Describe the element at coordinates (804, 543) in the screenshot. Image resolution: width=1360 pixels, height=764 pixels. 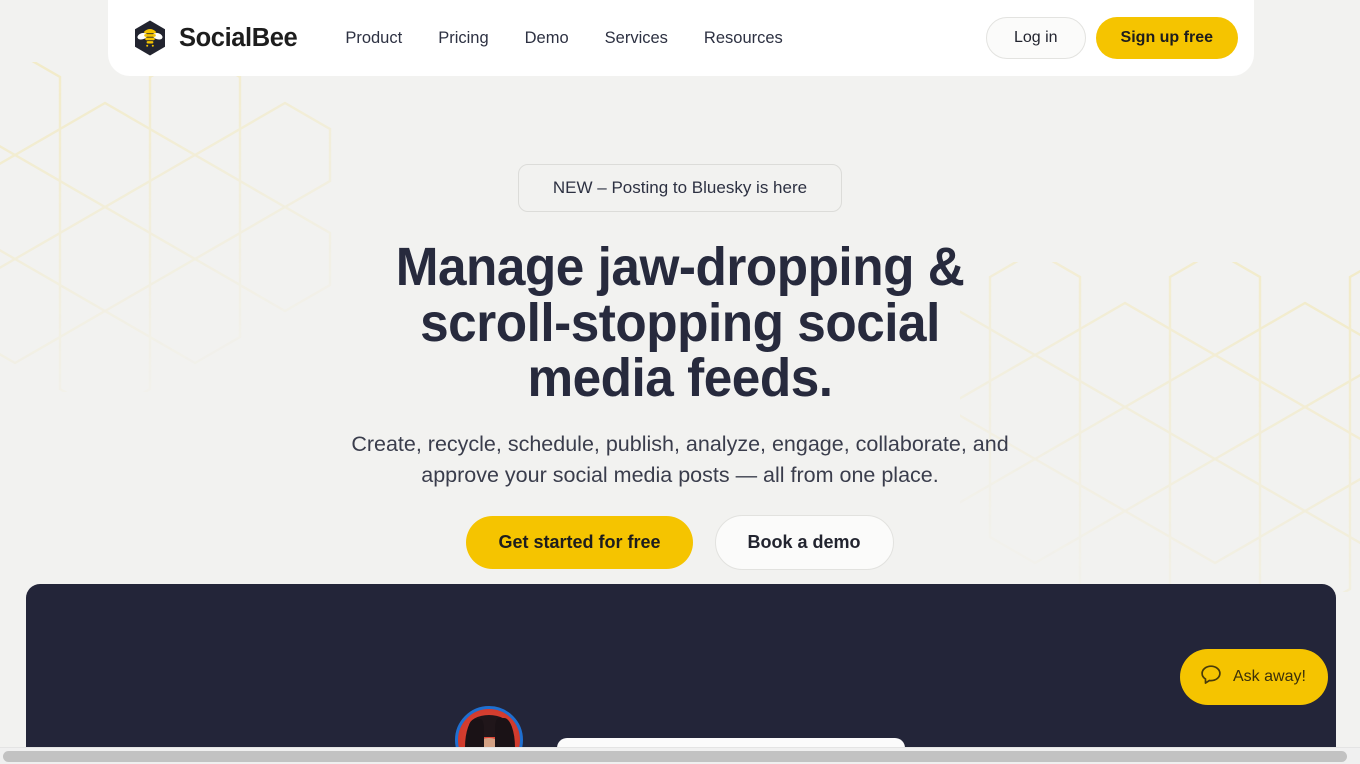
I see `book-demo-button: Book a demo` at that location.